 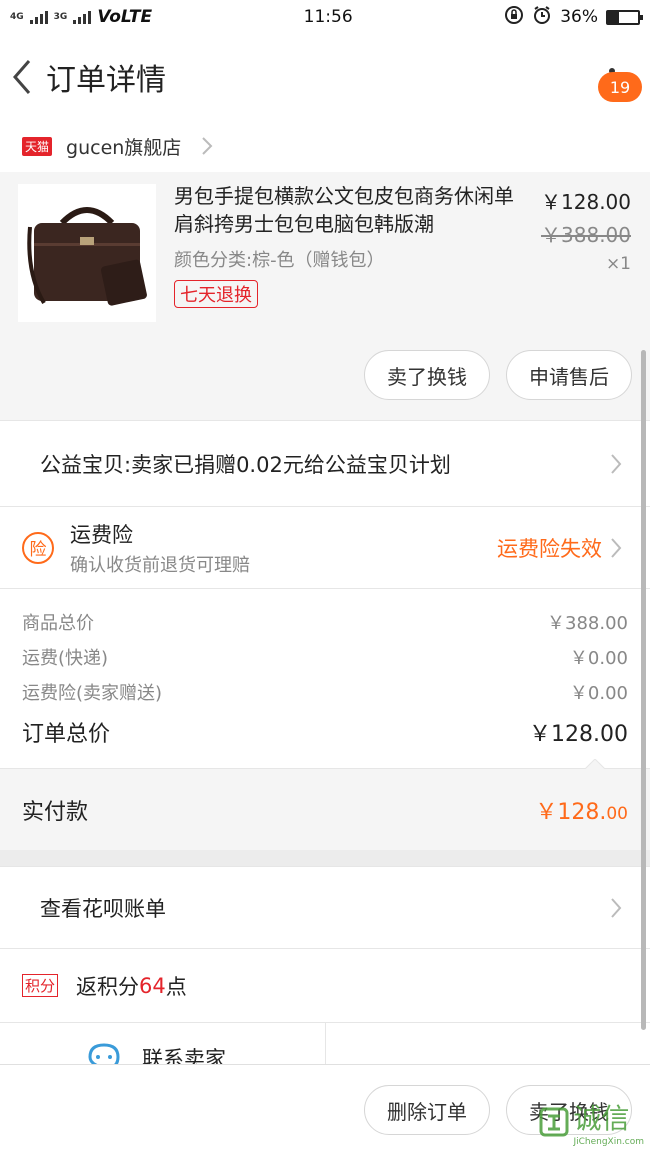 I want to click on signal2-icon, so click(x=82, y=17).